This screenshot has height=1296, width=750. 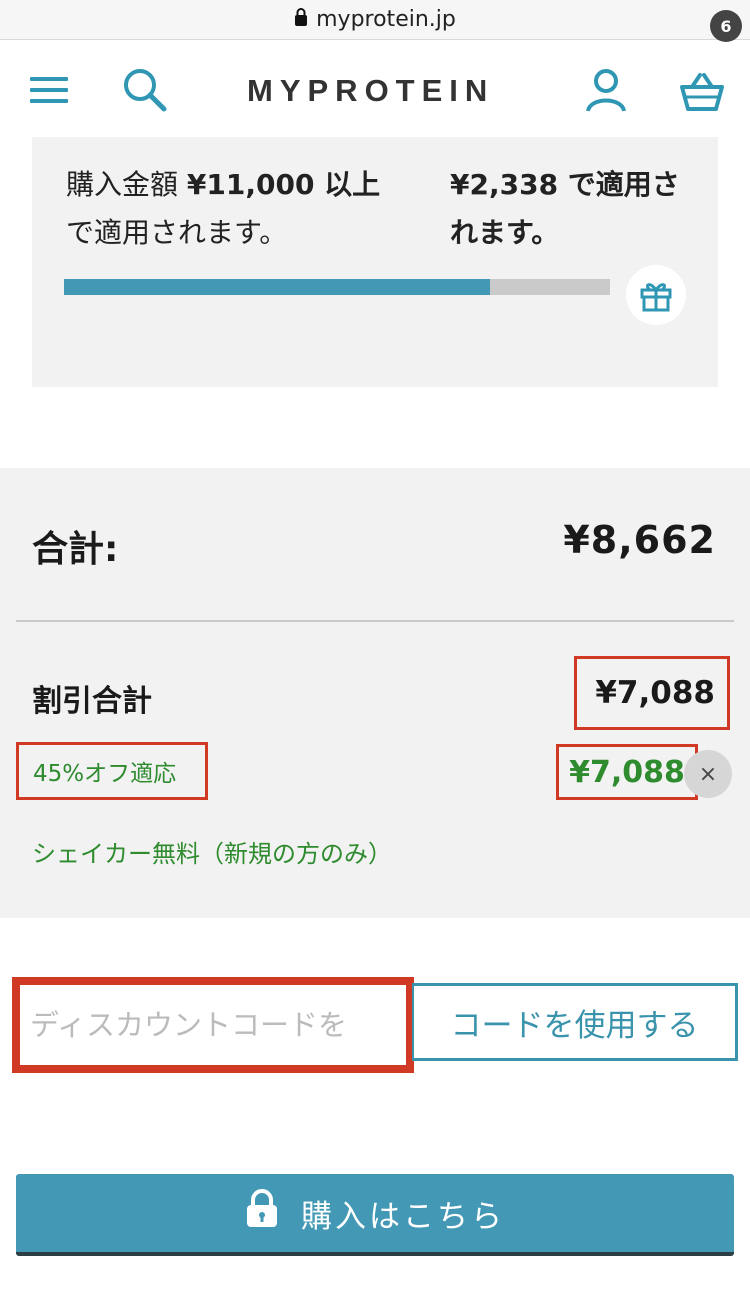 I want to click on checkout-button: 購入はこちら, so click(x=375, y=1215).